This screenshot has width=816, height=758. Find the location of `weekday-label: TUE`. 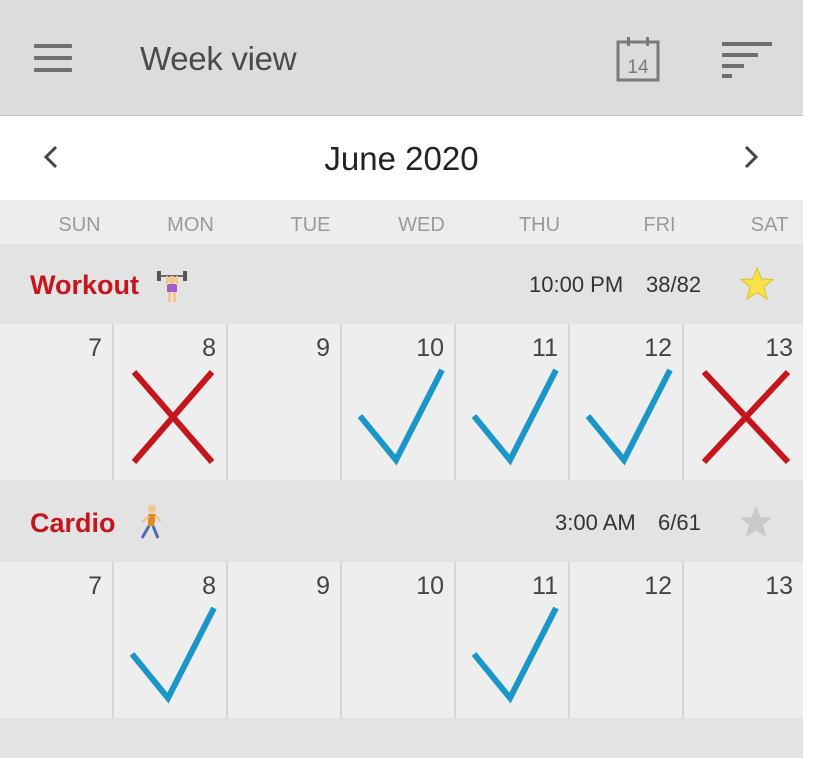

weekday-label: TUE is located at coordinates (310, 225).